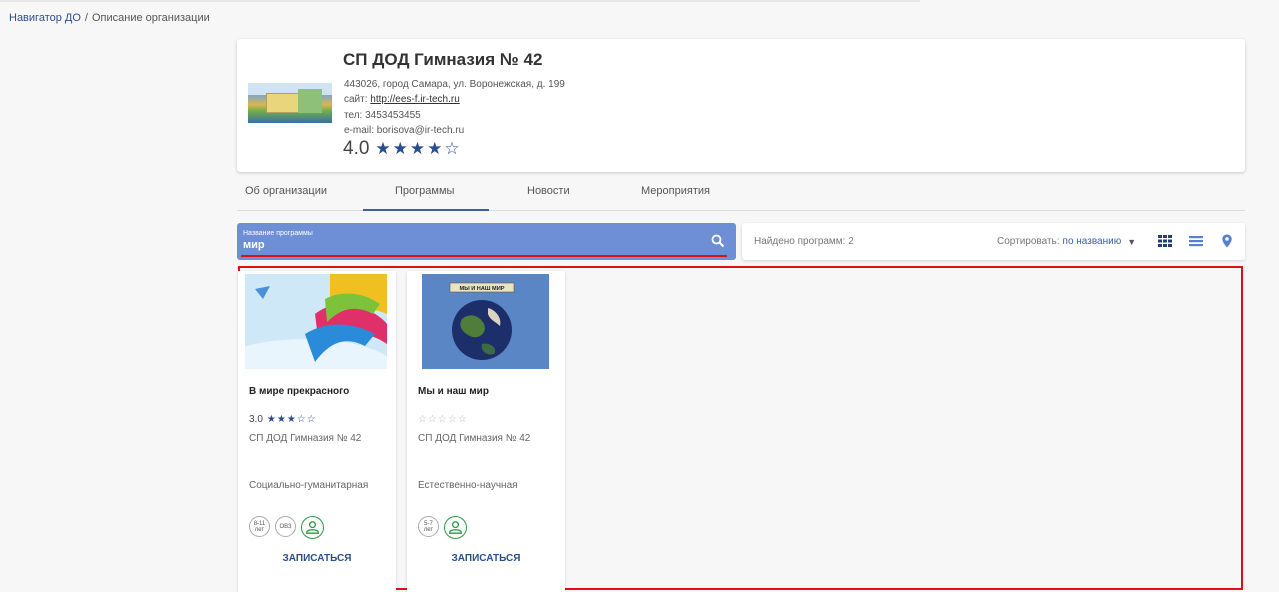 The width and height of the screenshot is (1279, 592). I want to click on program-image, so click(316, 321).